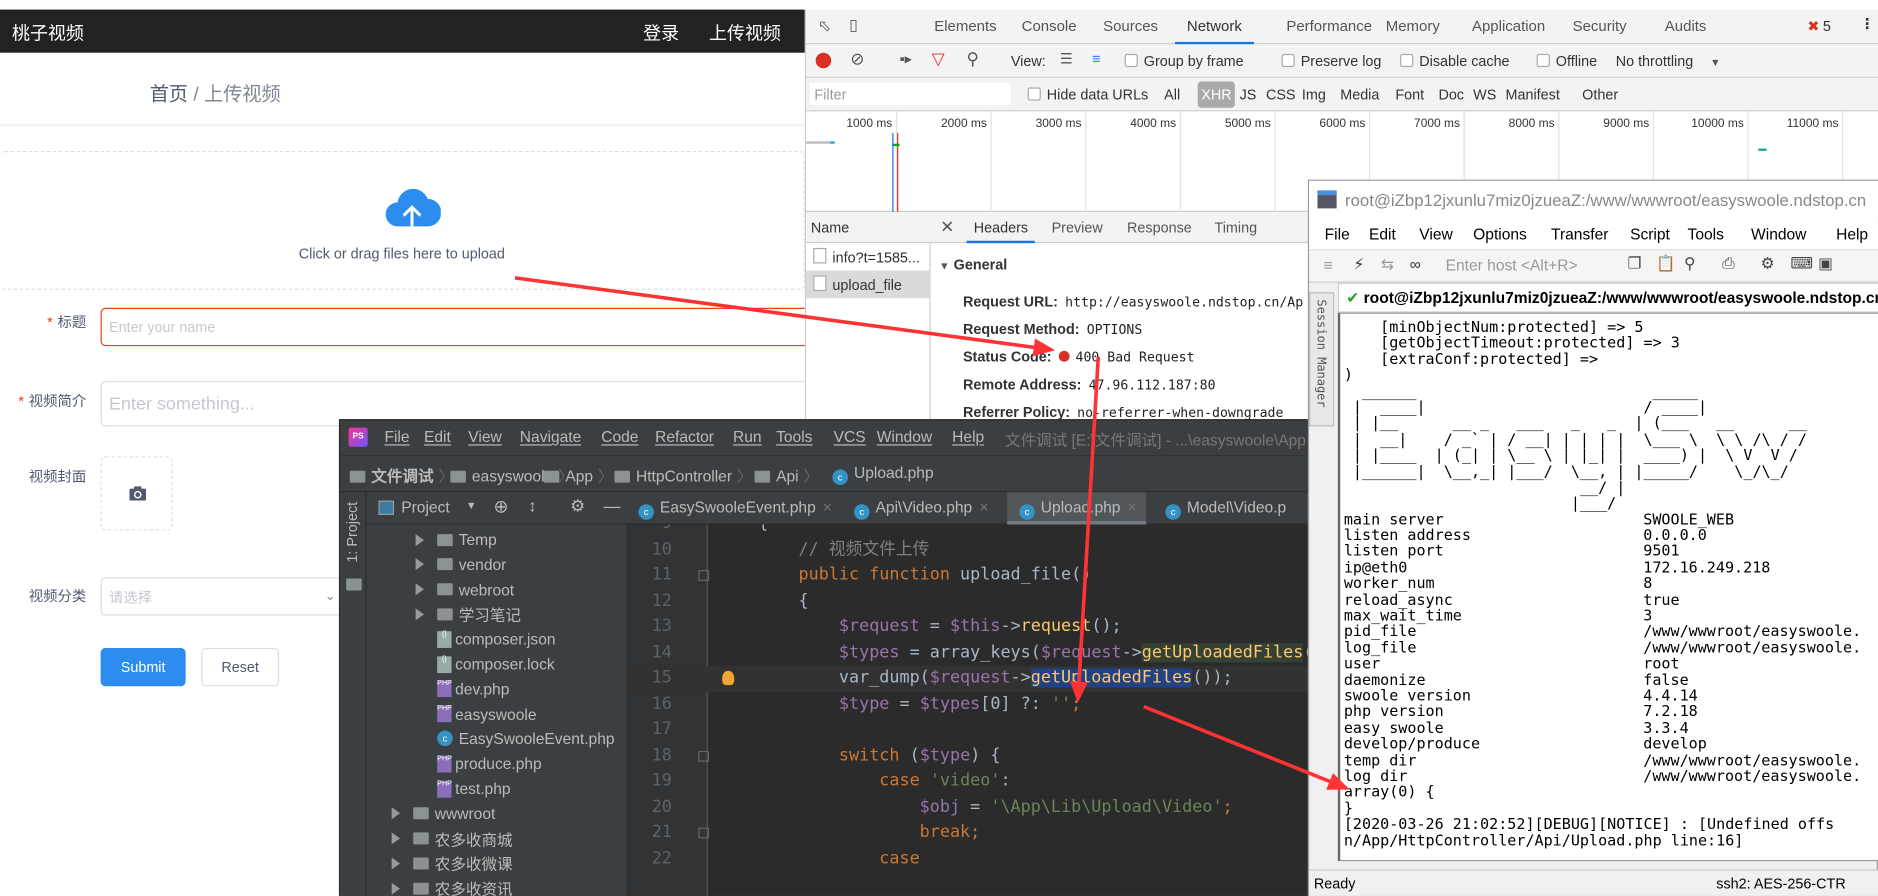 The height and width of the screenshot is (896, 1878). Describe the element at coordinates (1130, 26) in the screenshot. I see `tab-sources: Sources` at that location.